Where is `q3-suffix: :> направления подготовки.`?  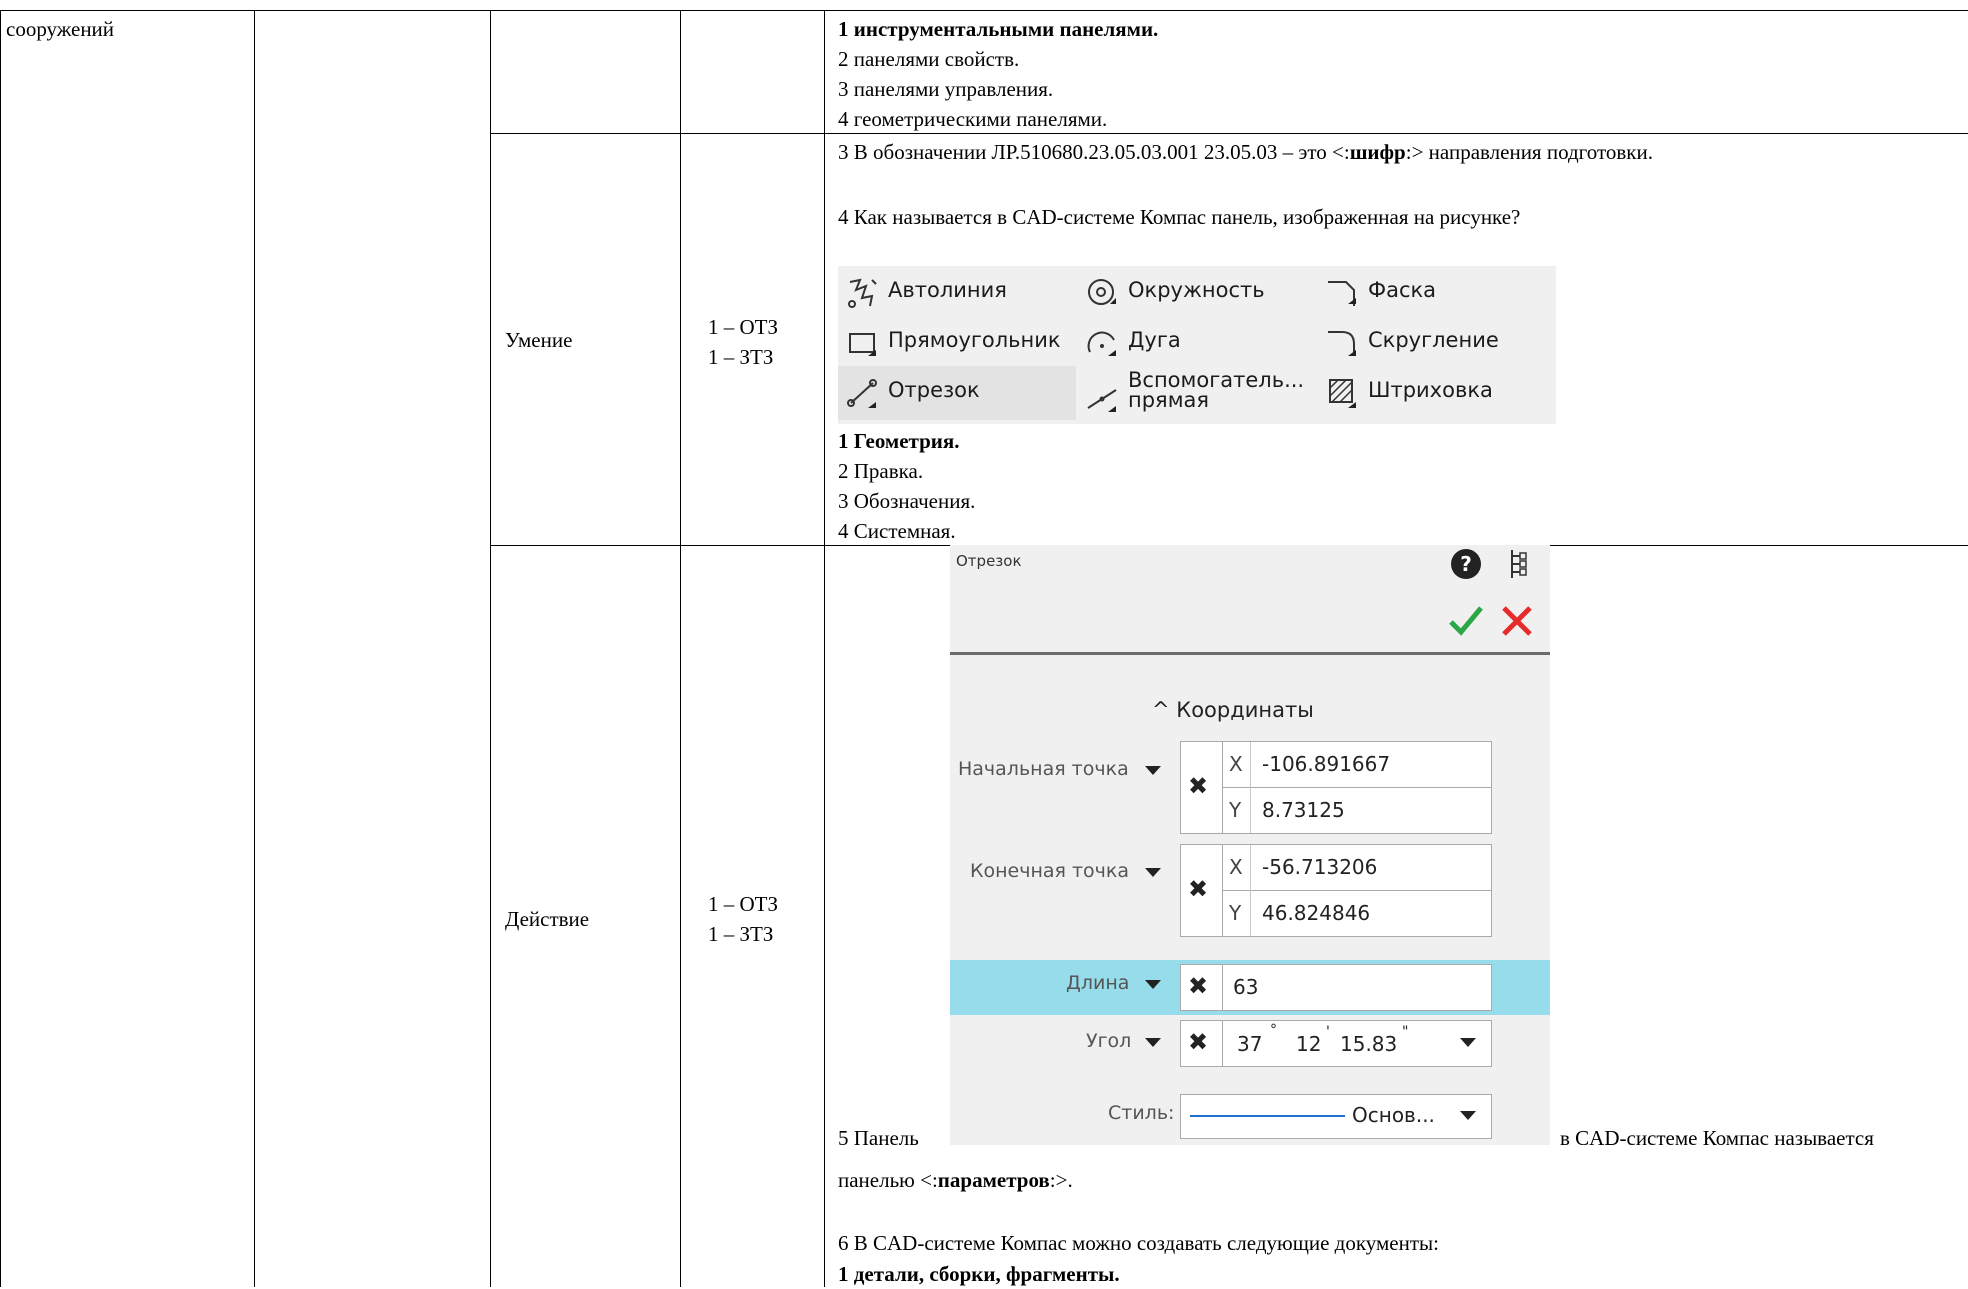
q3-suffix: :> направления подготовки. is located at coordinates (1529, 152).